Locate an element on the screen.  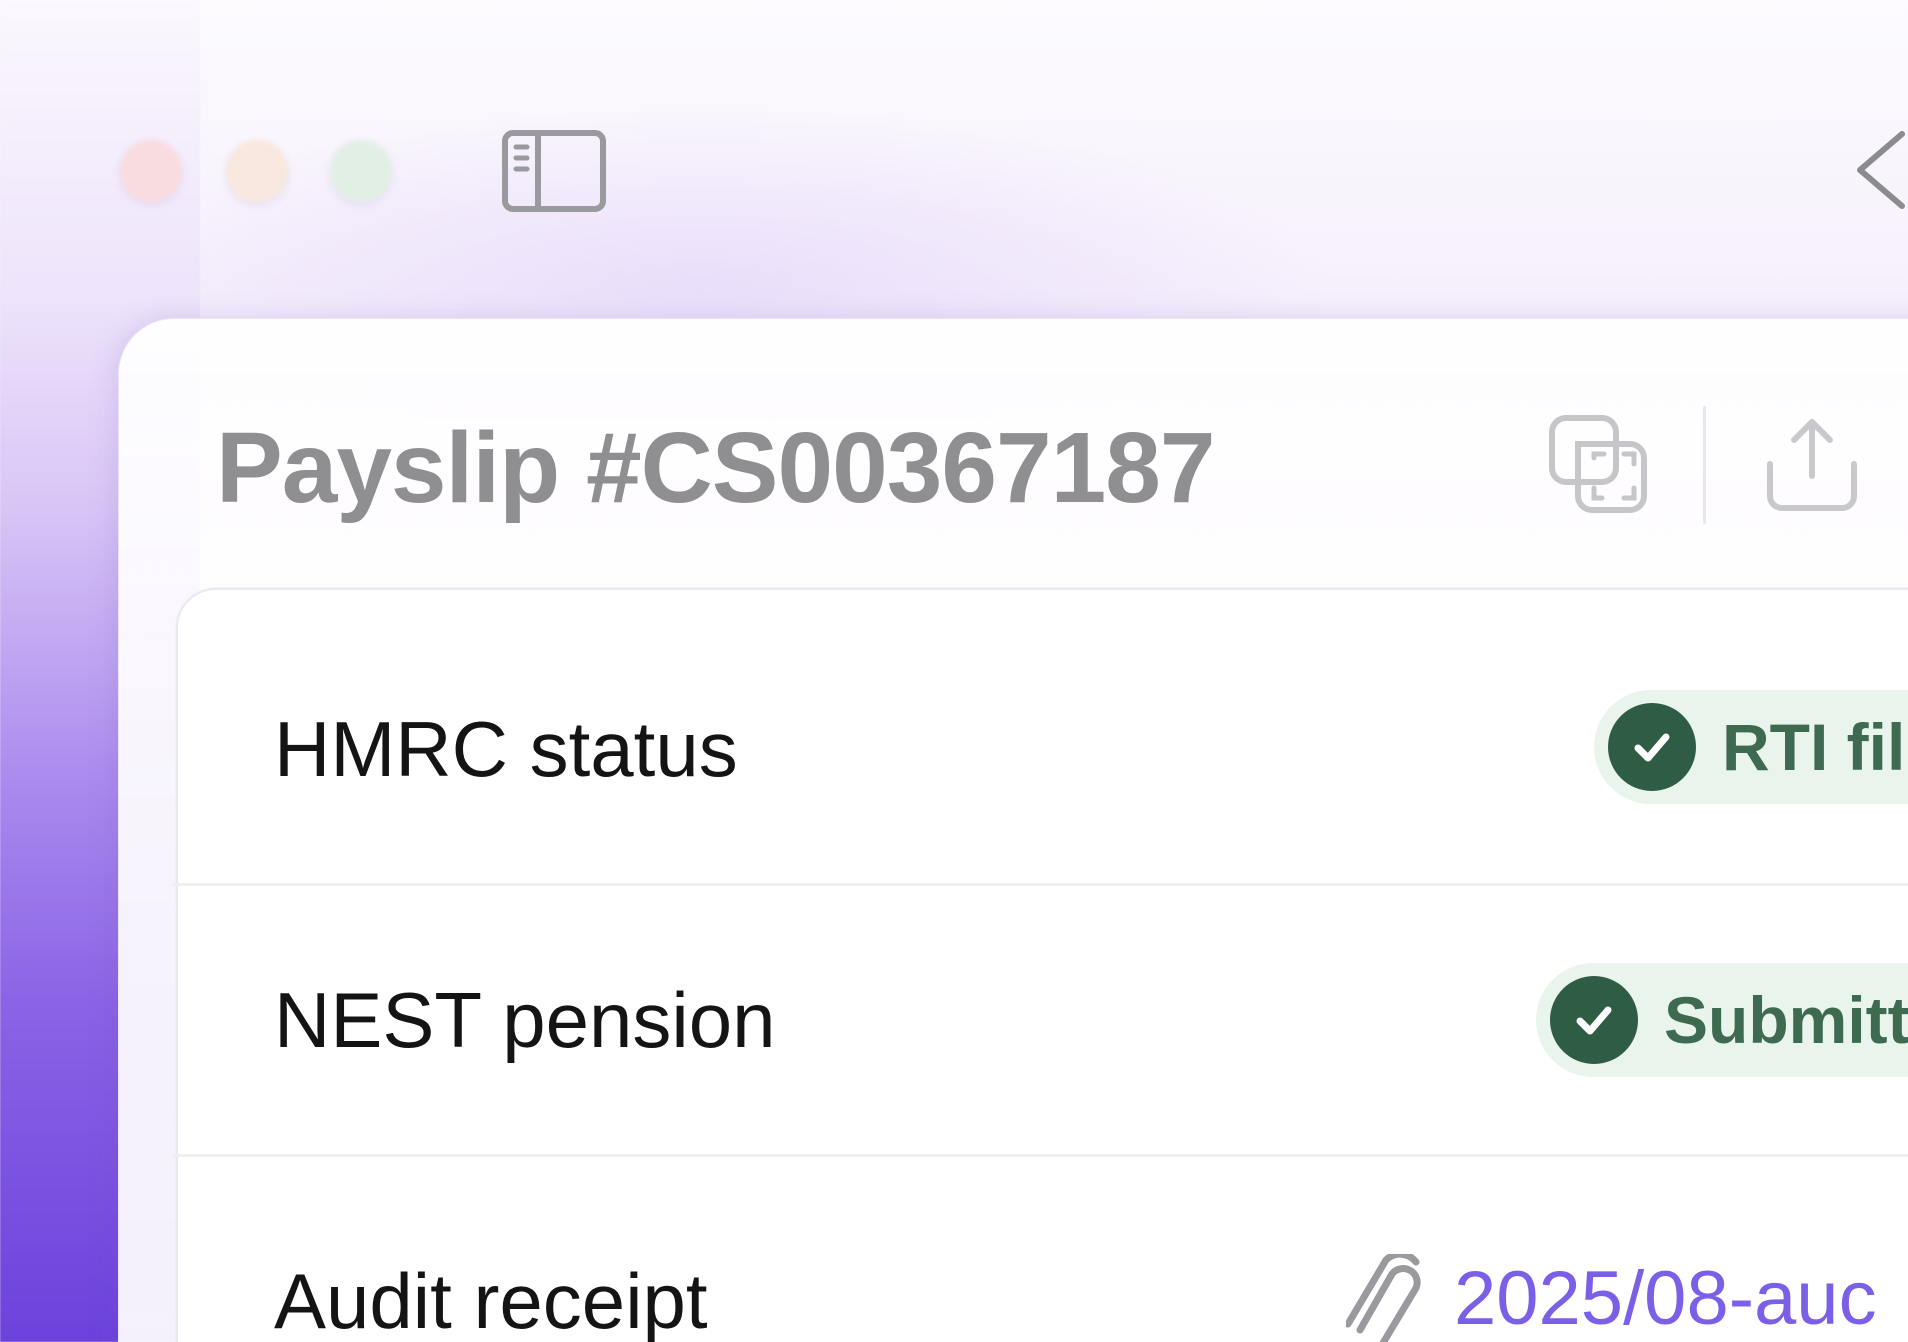
status-badge: RTI fil is located at coordinates (1751, 747).